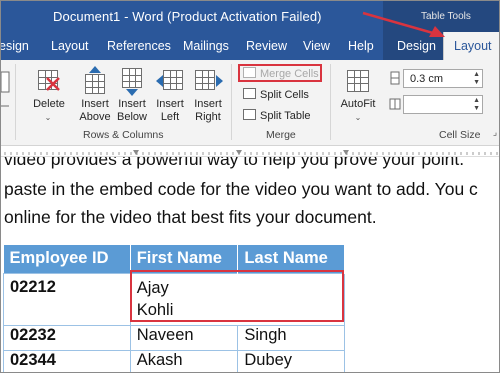  Describe the element at coordinates (95, 69) in the screenshot. I see `arrow-up-icon` at that location.